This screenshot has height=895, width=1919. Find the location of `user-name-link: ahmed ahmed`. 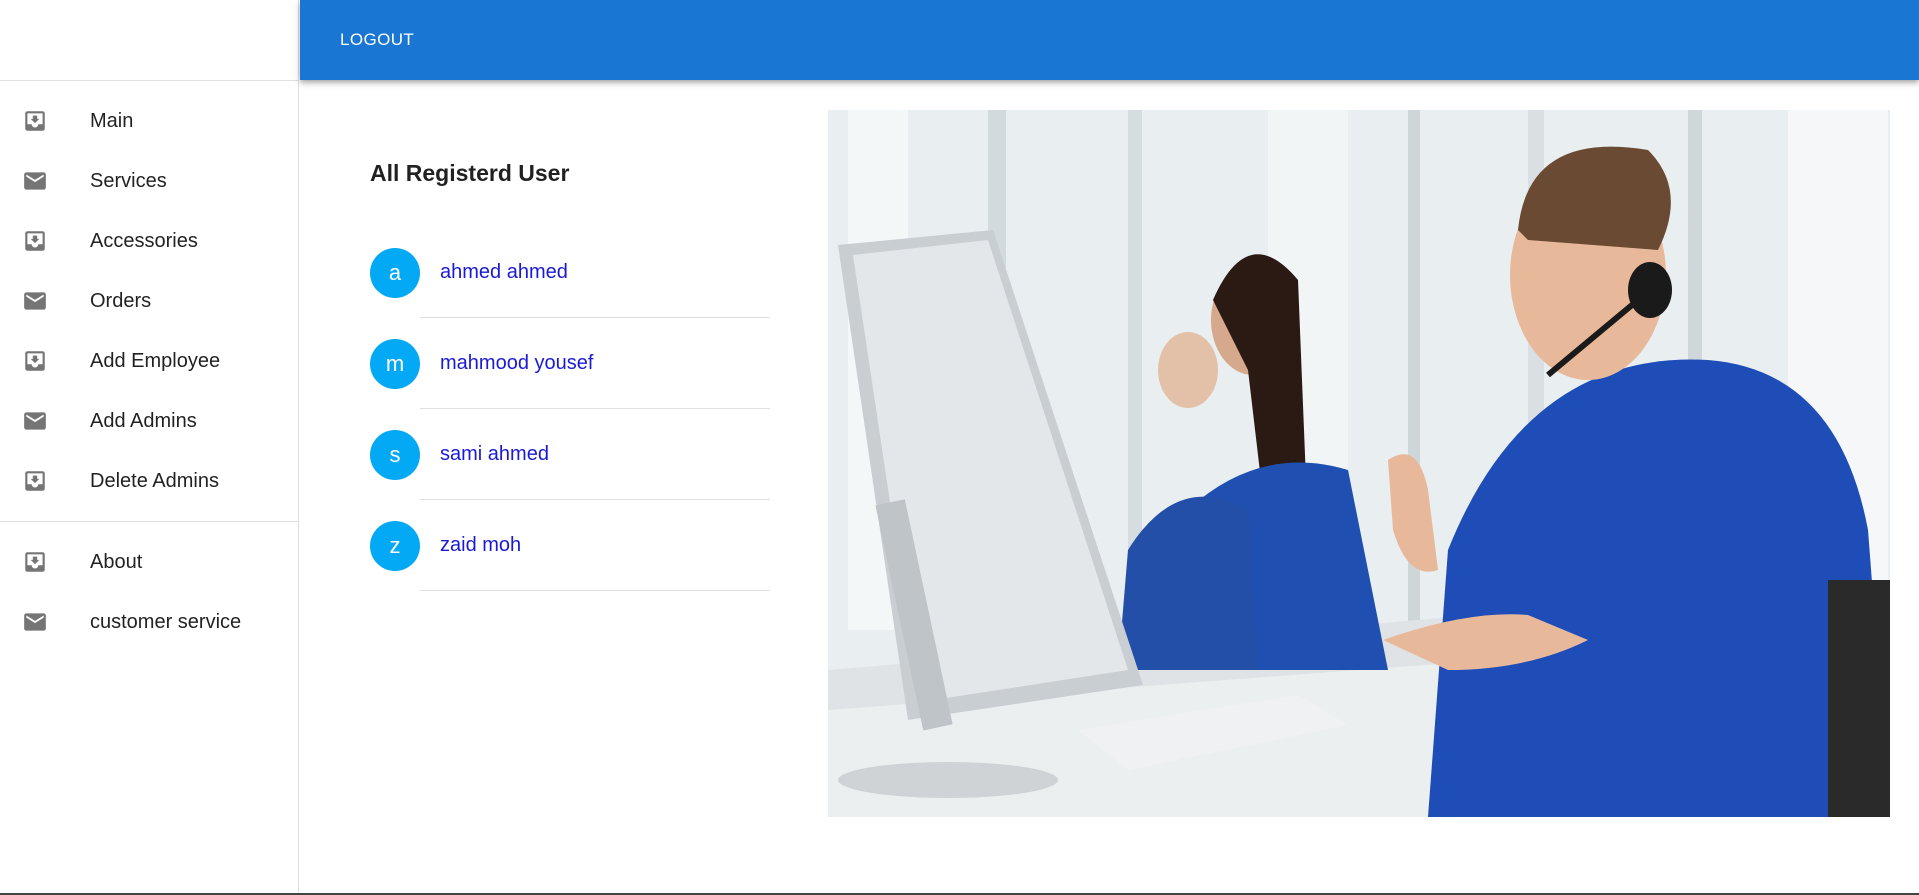

user-name-link: ahmed ahmed is located at coordinates (504, 272).